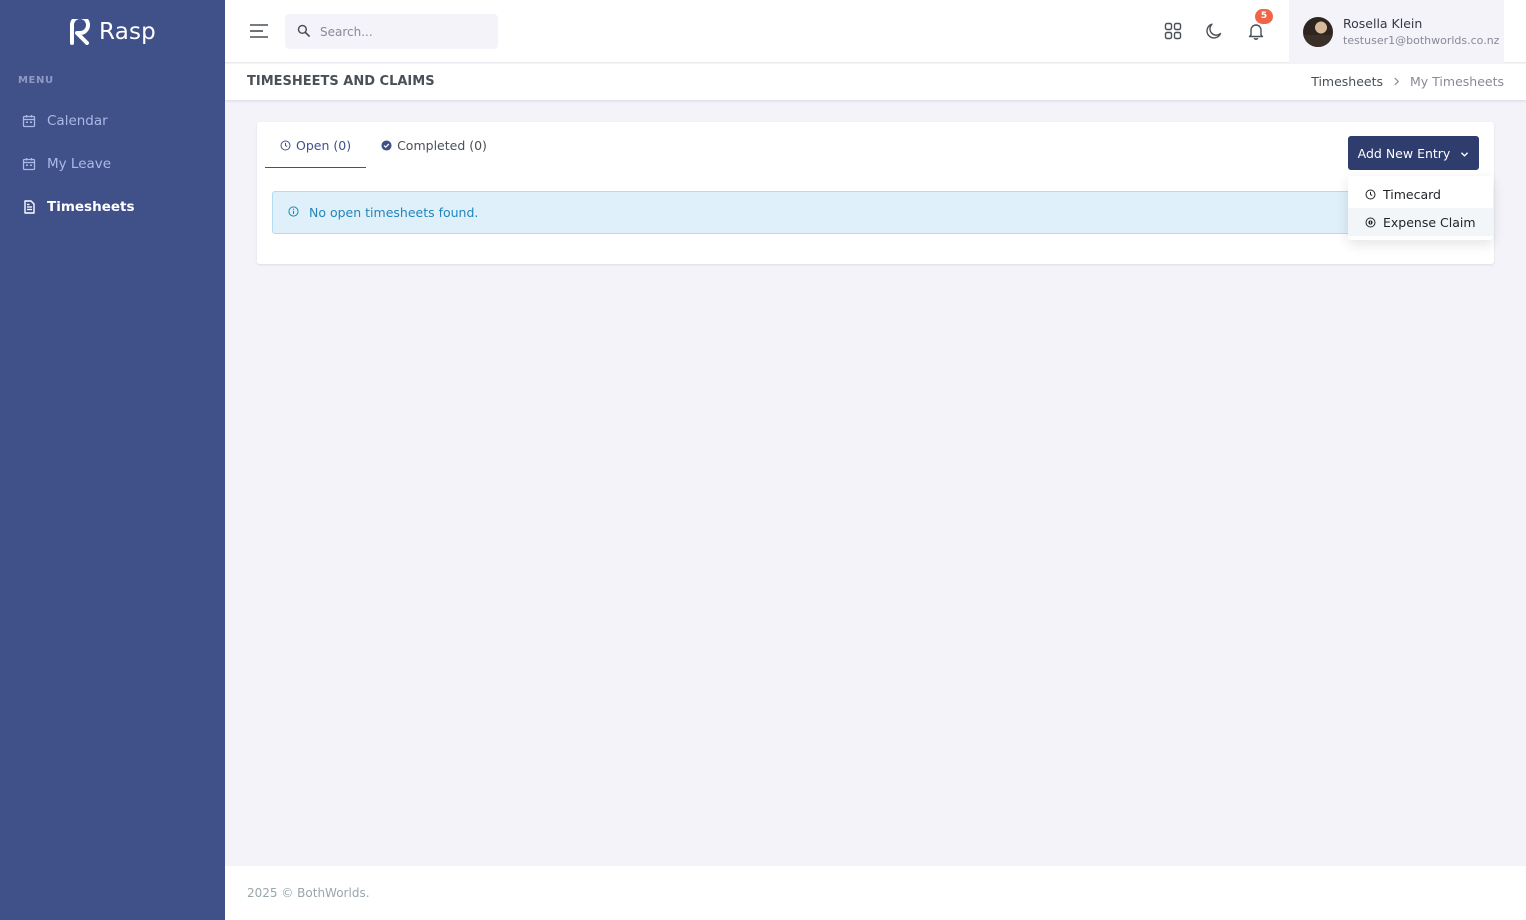 Image resolution: width=1526 pixels, height=920 pixels. I want to click on search-box, so click(391, 31).